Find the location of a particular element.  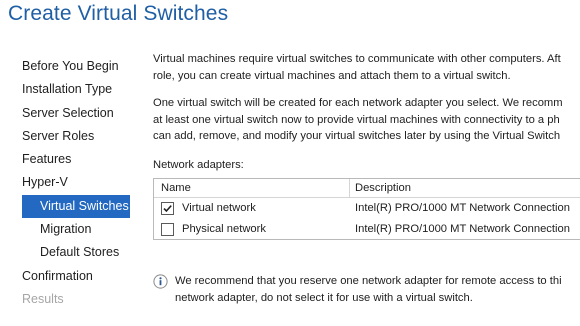

nav-item-hyper-v: Hyper-V is located at coordinates (70, 182).